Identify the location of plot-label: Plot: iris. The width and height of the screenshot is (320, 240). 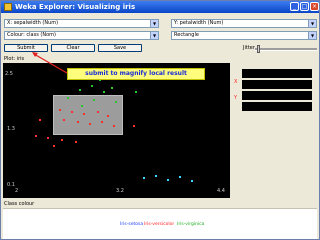
(14, 59).